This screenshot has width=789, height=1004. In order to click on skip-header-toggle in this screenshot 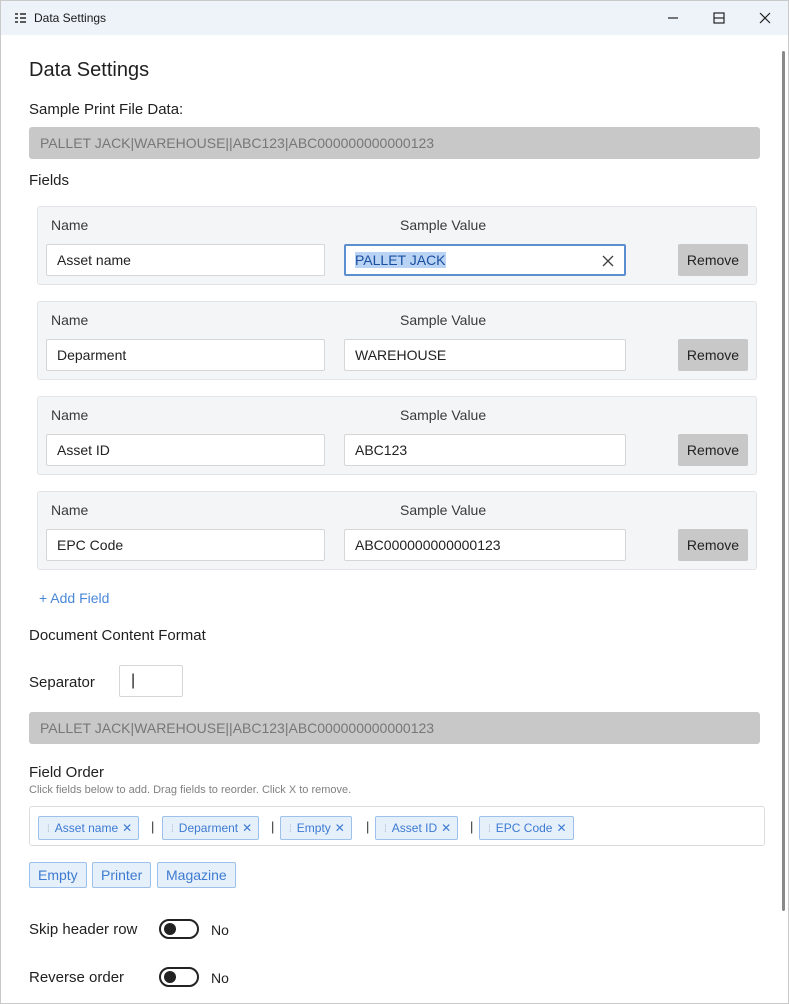, I will do `click(179, 929)`.